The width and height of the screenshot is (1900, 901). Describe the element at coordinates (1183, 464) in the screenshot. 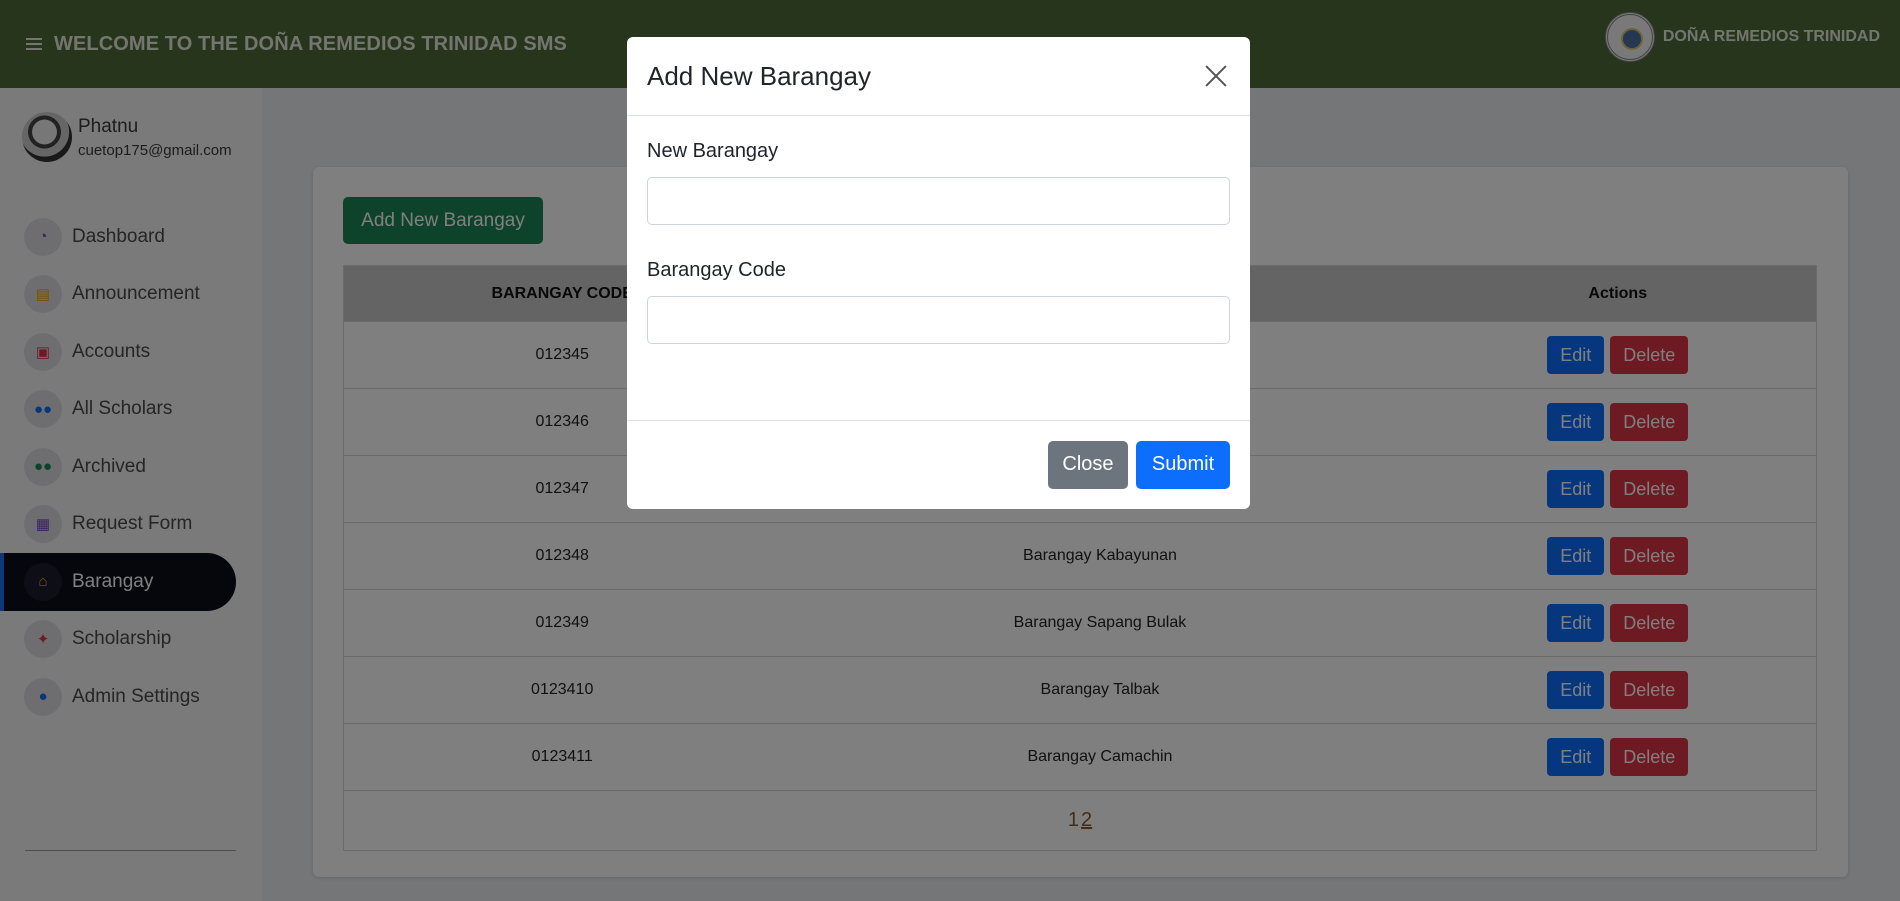

I see `submit-button: Submit` at that location.